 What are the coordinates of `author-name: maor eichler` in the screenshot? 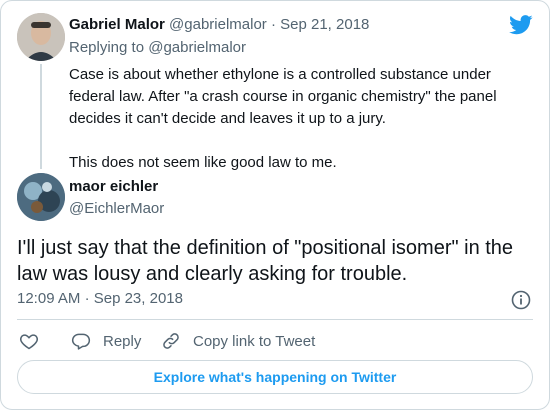 It's located at (113, 186).